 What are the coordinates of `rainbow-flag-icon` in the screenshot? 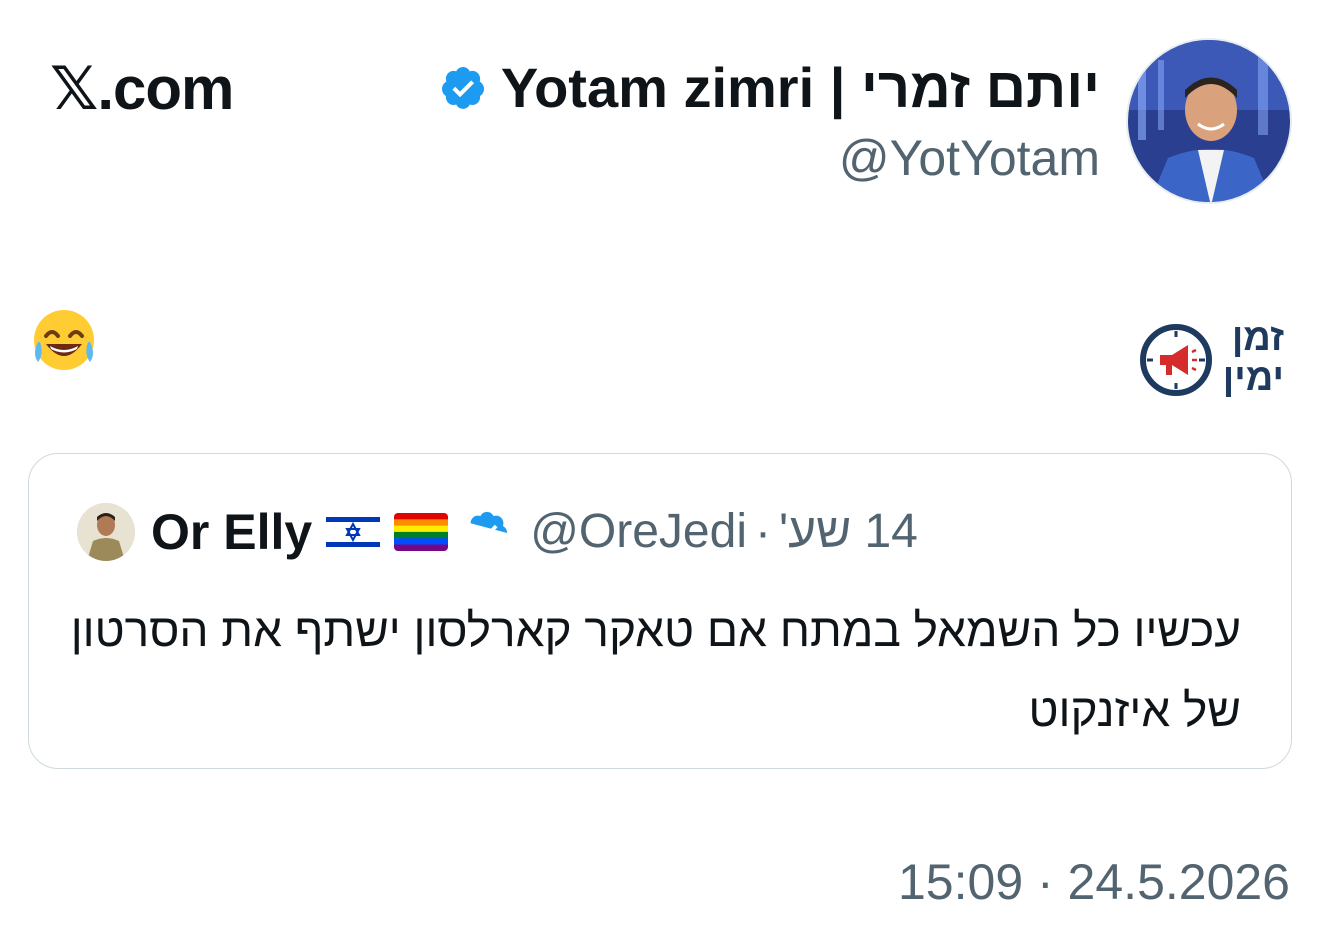 It's located at (421, 532).